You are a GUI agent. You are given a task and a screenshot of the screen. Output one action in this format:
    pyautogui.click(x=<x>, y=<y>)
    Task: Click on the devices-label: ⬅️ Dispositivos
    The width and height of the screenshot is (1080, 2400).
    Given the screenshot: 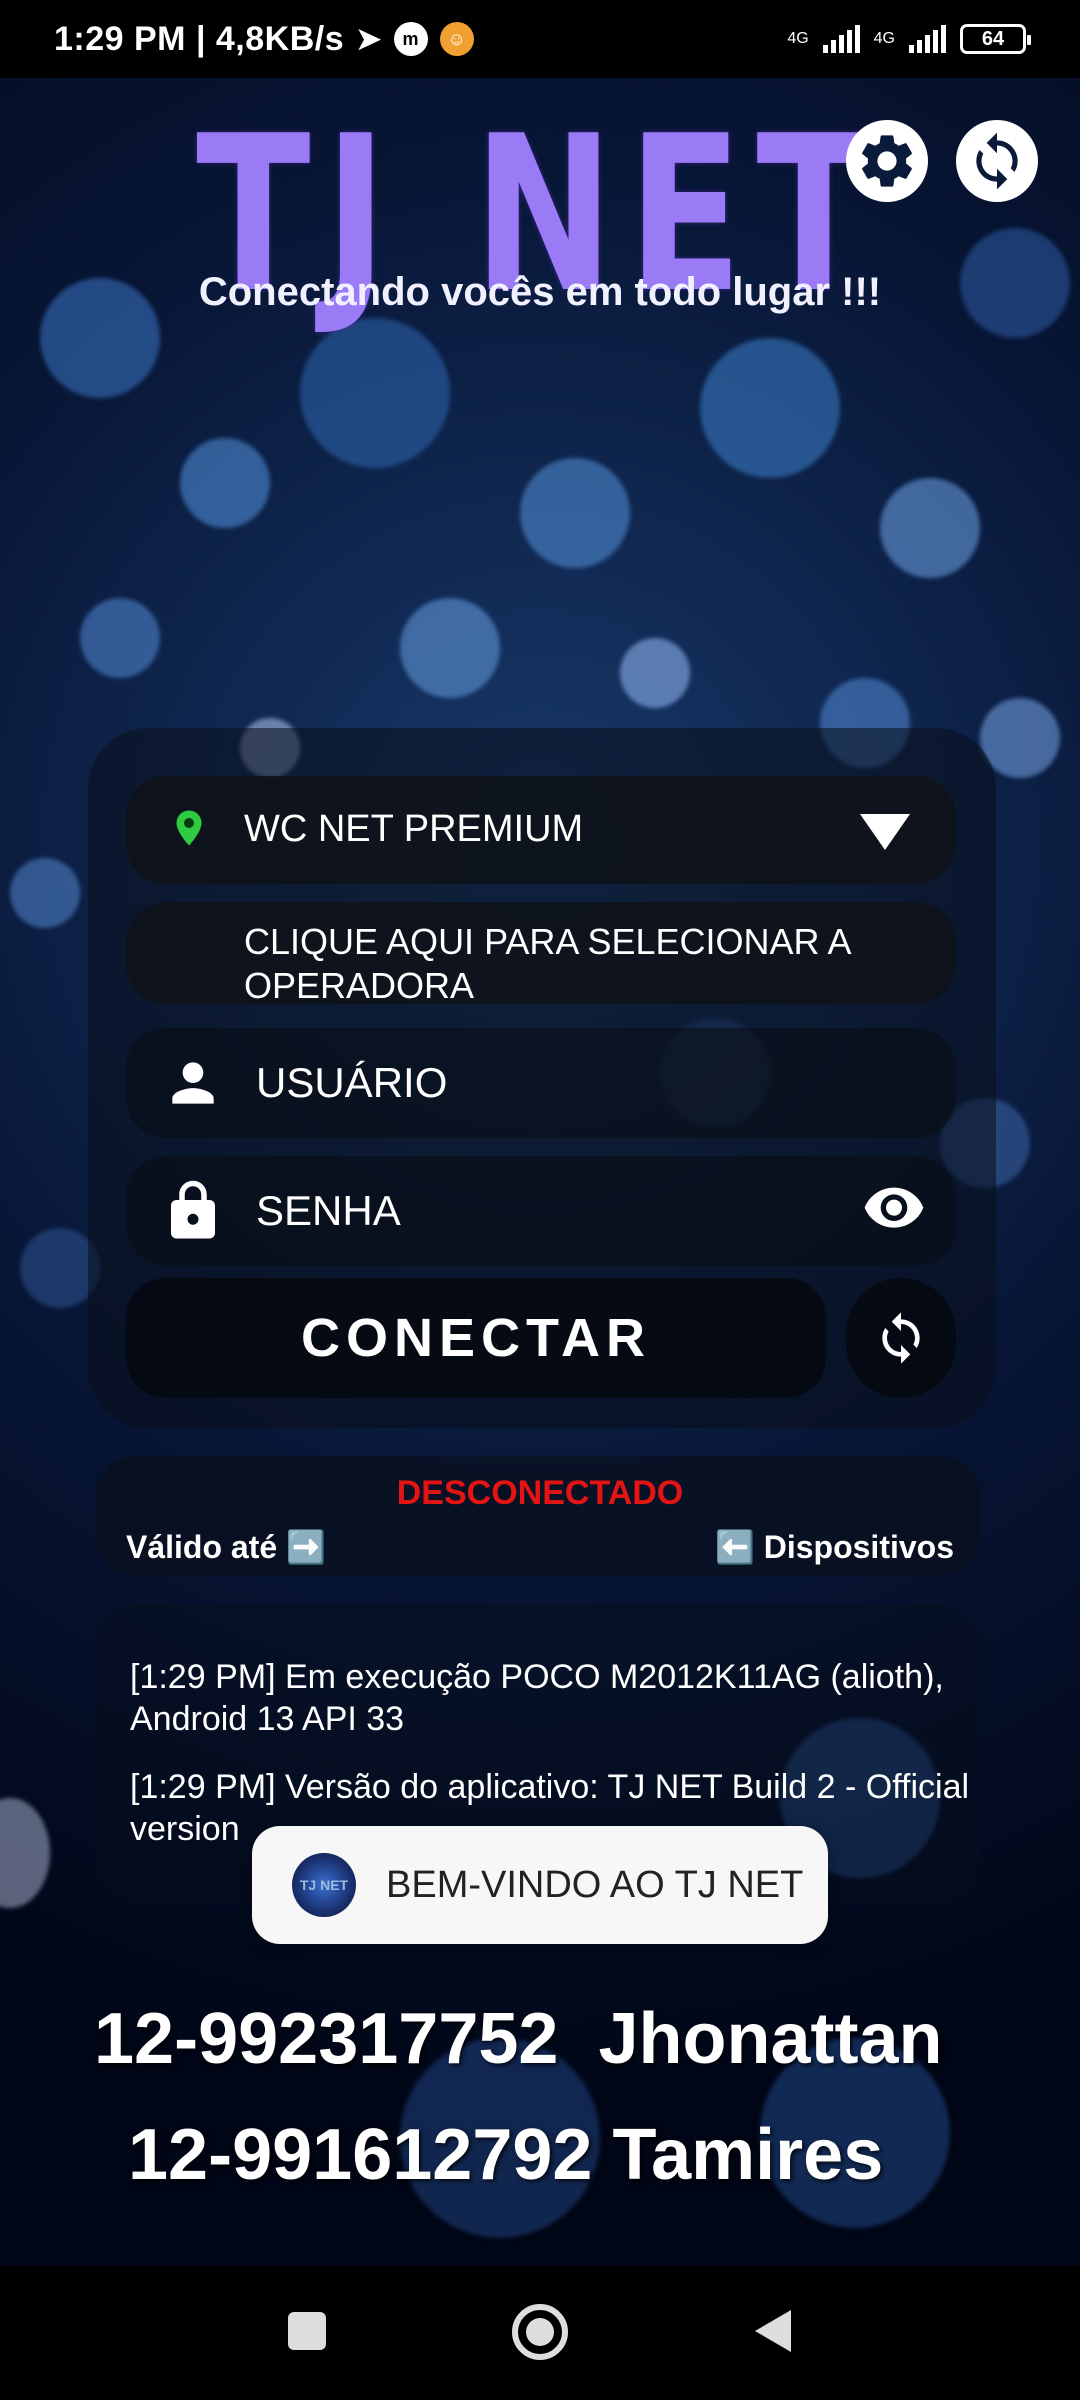 What is the action you would take?
    pyautogui.click(x=834, y=1547)
    